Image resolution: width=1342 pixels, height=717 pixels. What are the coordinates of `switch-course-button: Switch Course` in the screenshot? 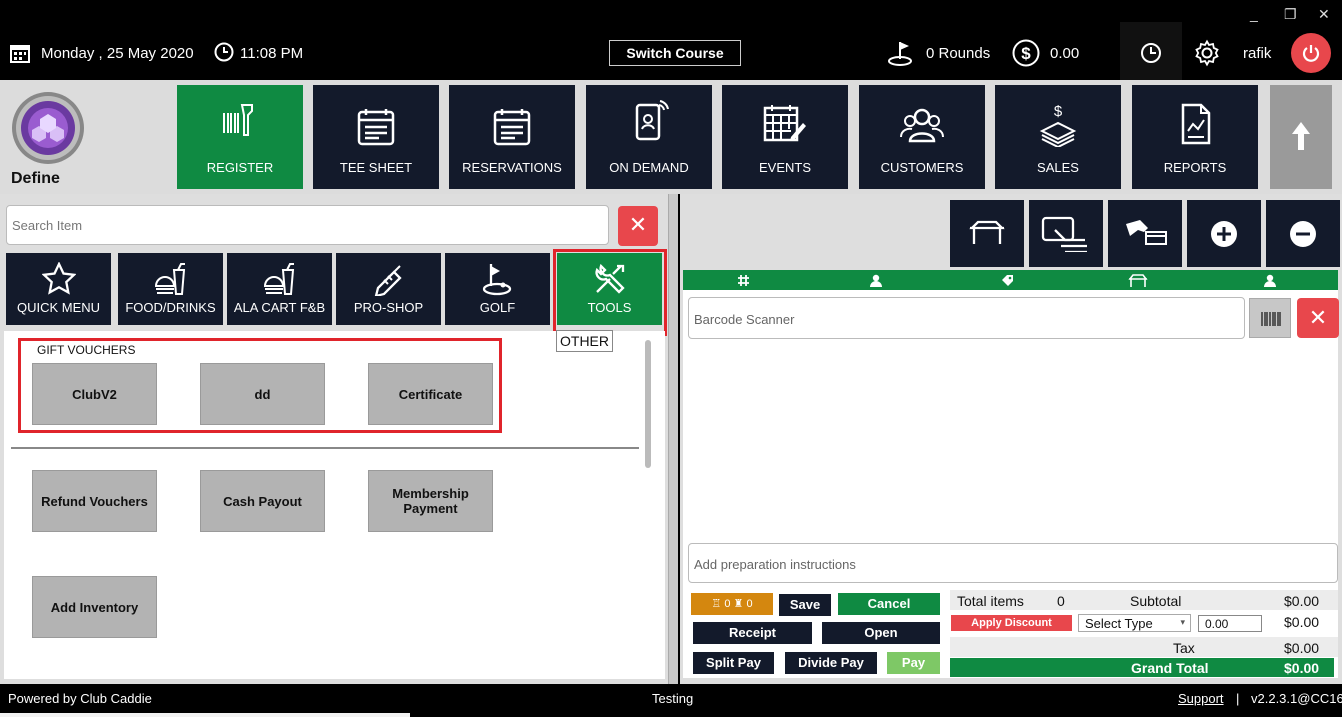 It's located at (675, 53).